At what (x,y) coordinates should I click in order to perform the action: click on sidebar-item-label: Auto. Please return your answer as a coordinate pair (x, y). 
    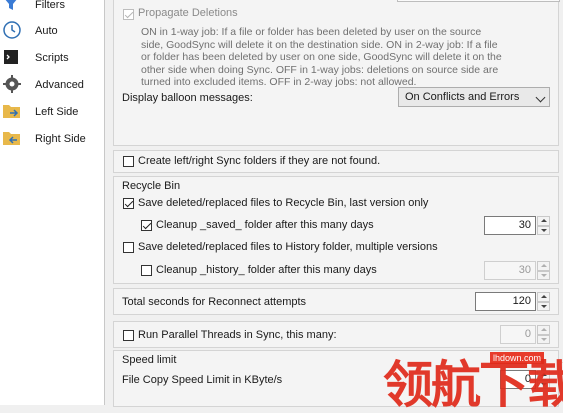
    Looking at the image, I should click on (46, 31).